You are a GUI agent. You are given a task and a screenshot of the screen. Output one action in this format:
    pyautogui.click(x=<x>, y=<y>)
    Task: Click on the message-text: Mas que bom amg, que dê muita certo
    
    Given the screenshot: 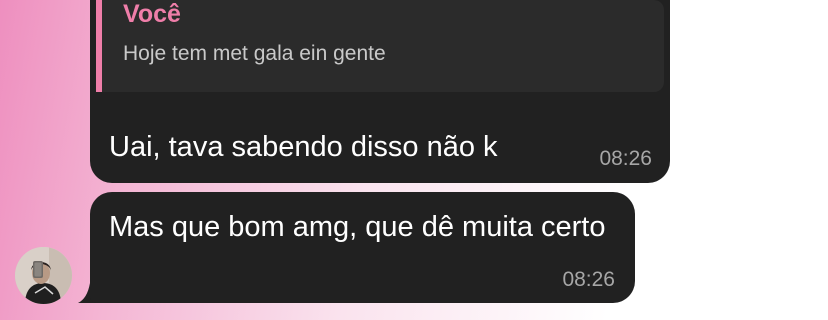 What is the action you would take?
    pyautogui.click(x=357, y=227)
    